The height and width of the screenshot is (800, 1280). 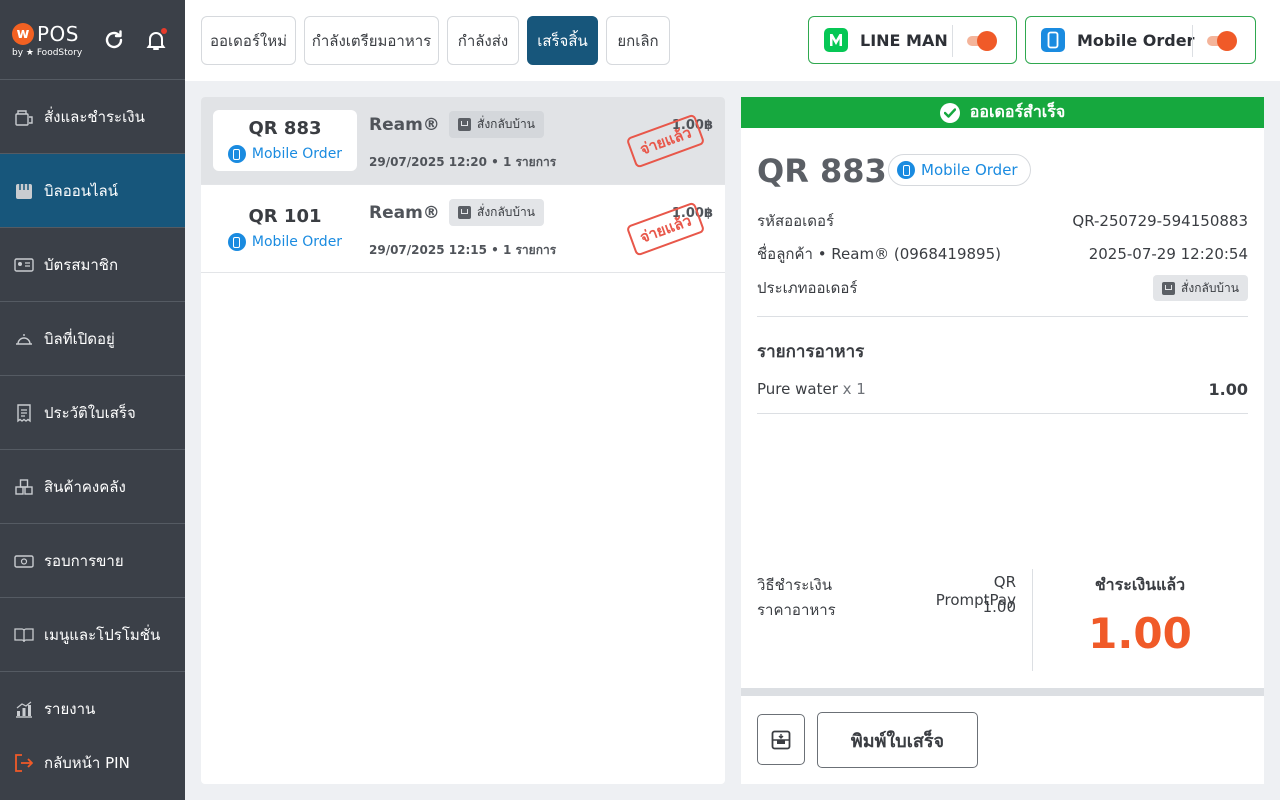 I want to click on order-status-text: ออเดอร์สำเร็จ, so click(x=1017, y=111).